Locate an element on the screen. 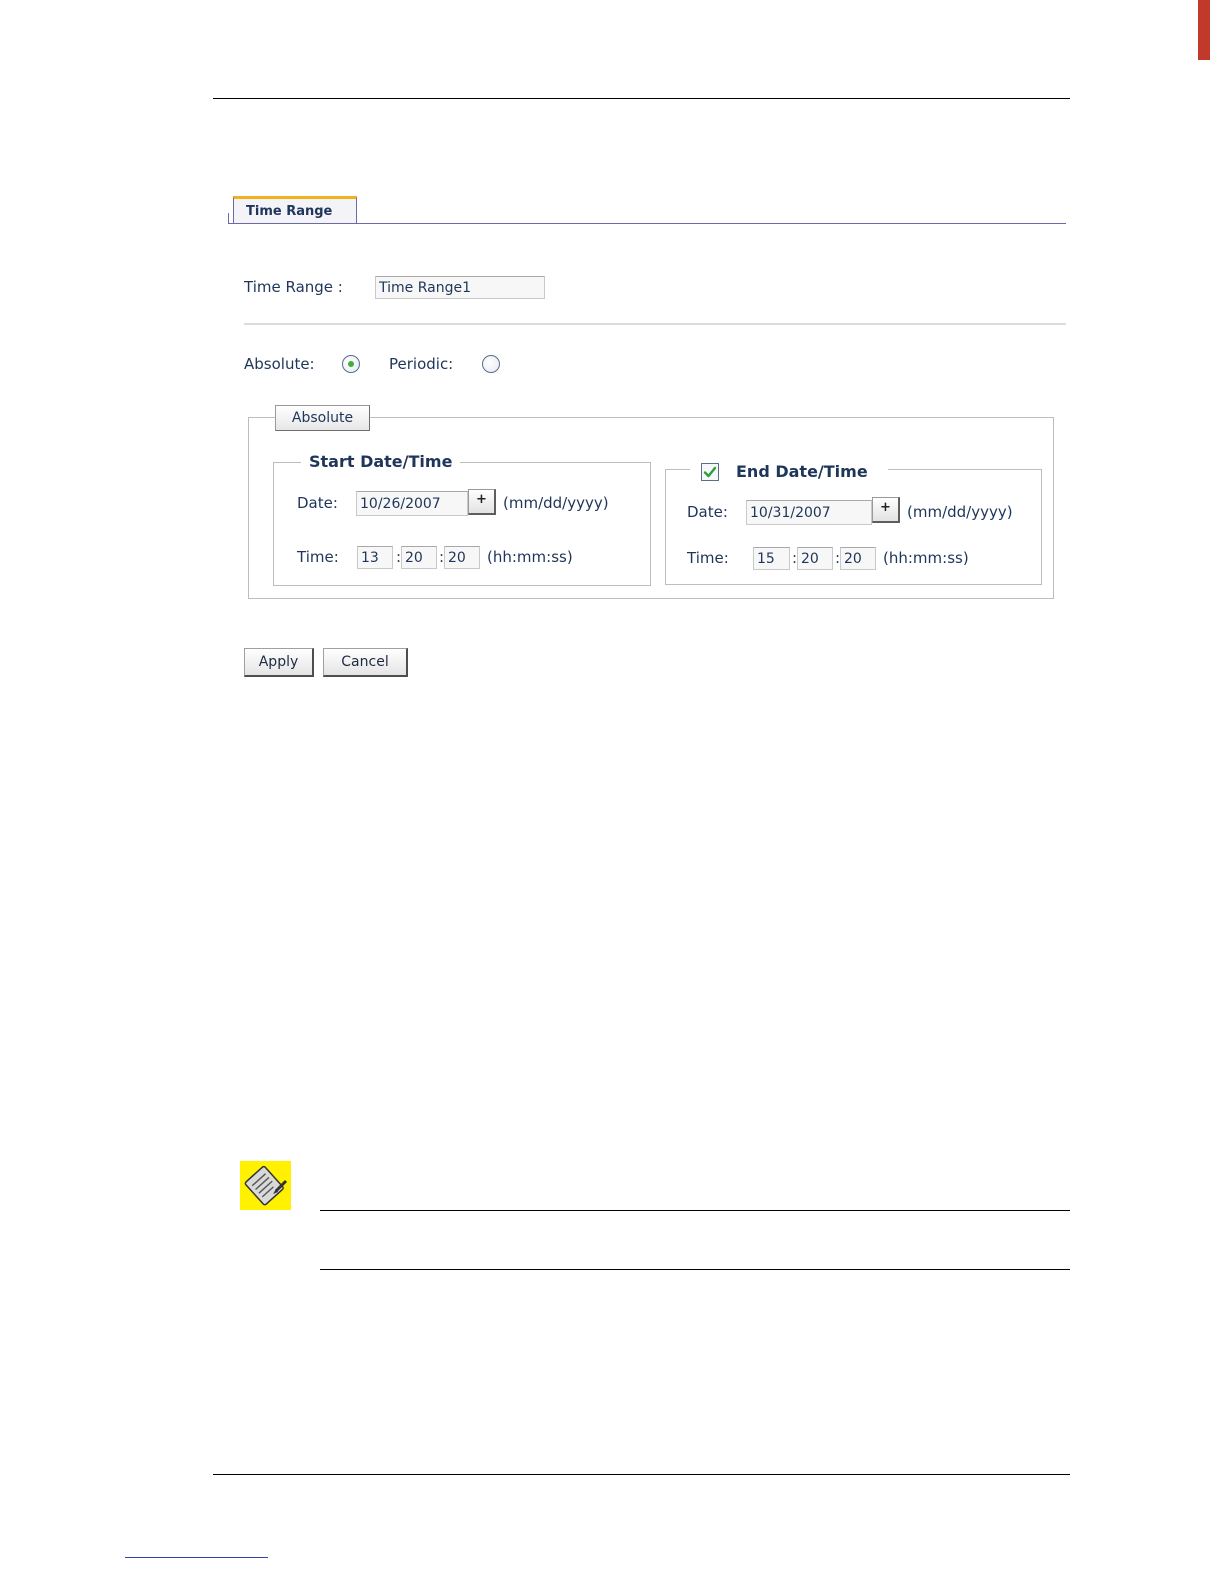 The image size is (1224, 1584). start-hour-input is located at coordinates (375, 557).